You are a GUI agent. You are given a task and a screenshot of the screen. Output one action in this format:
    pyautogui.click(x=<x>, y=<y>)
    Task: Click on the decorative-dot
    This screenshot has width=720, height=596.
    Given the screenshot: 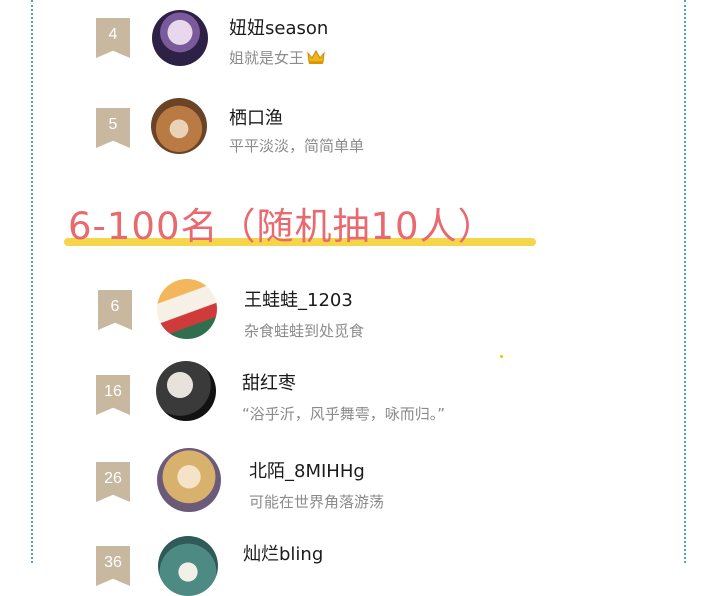 What is the action you would take?
    pyautogui.click(x=501, y=356)
    